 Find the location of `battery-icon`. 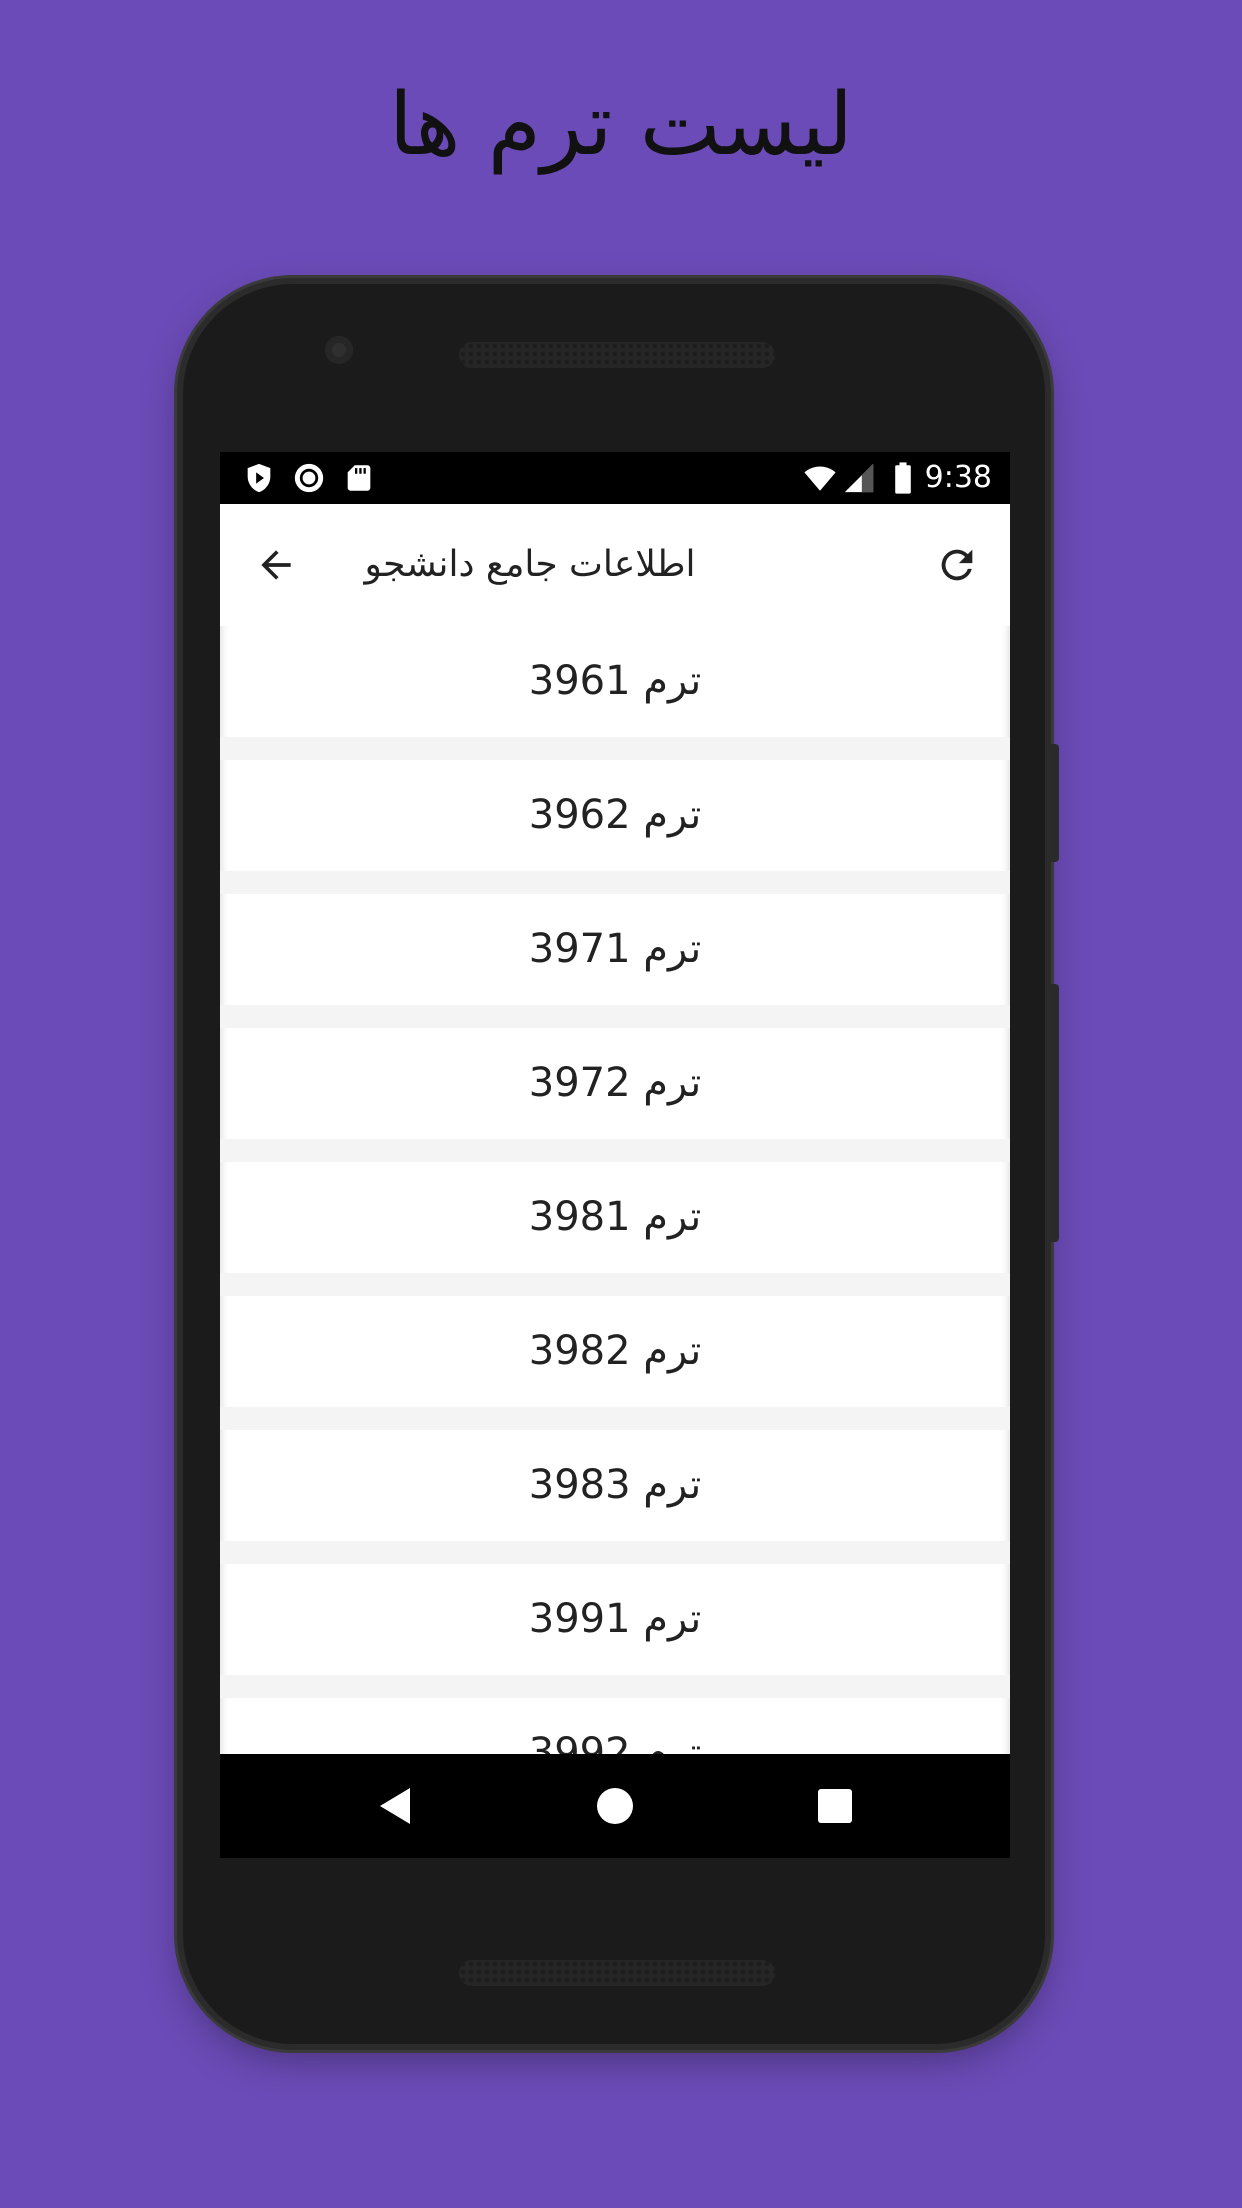

battery-icon is located at coordinates (903, 478).